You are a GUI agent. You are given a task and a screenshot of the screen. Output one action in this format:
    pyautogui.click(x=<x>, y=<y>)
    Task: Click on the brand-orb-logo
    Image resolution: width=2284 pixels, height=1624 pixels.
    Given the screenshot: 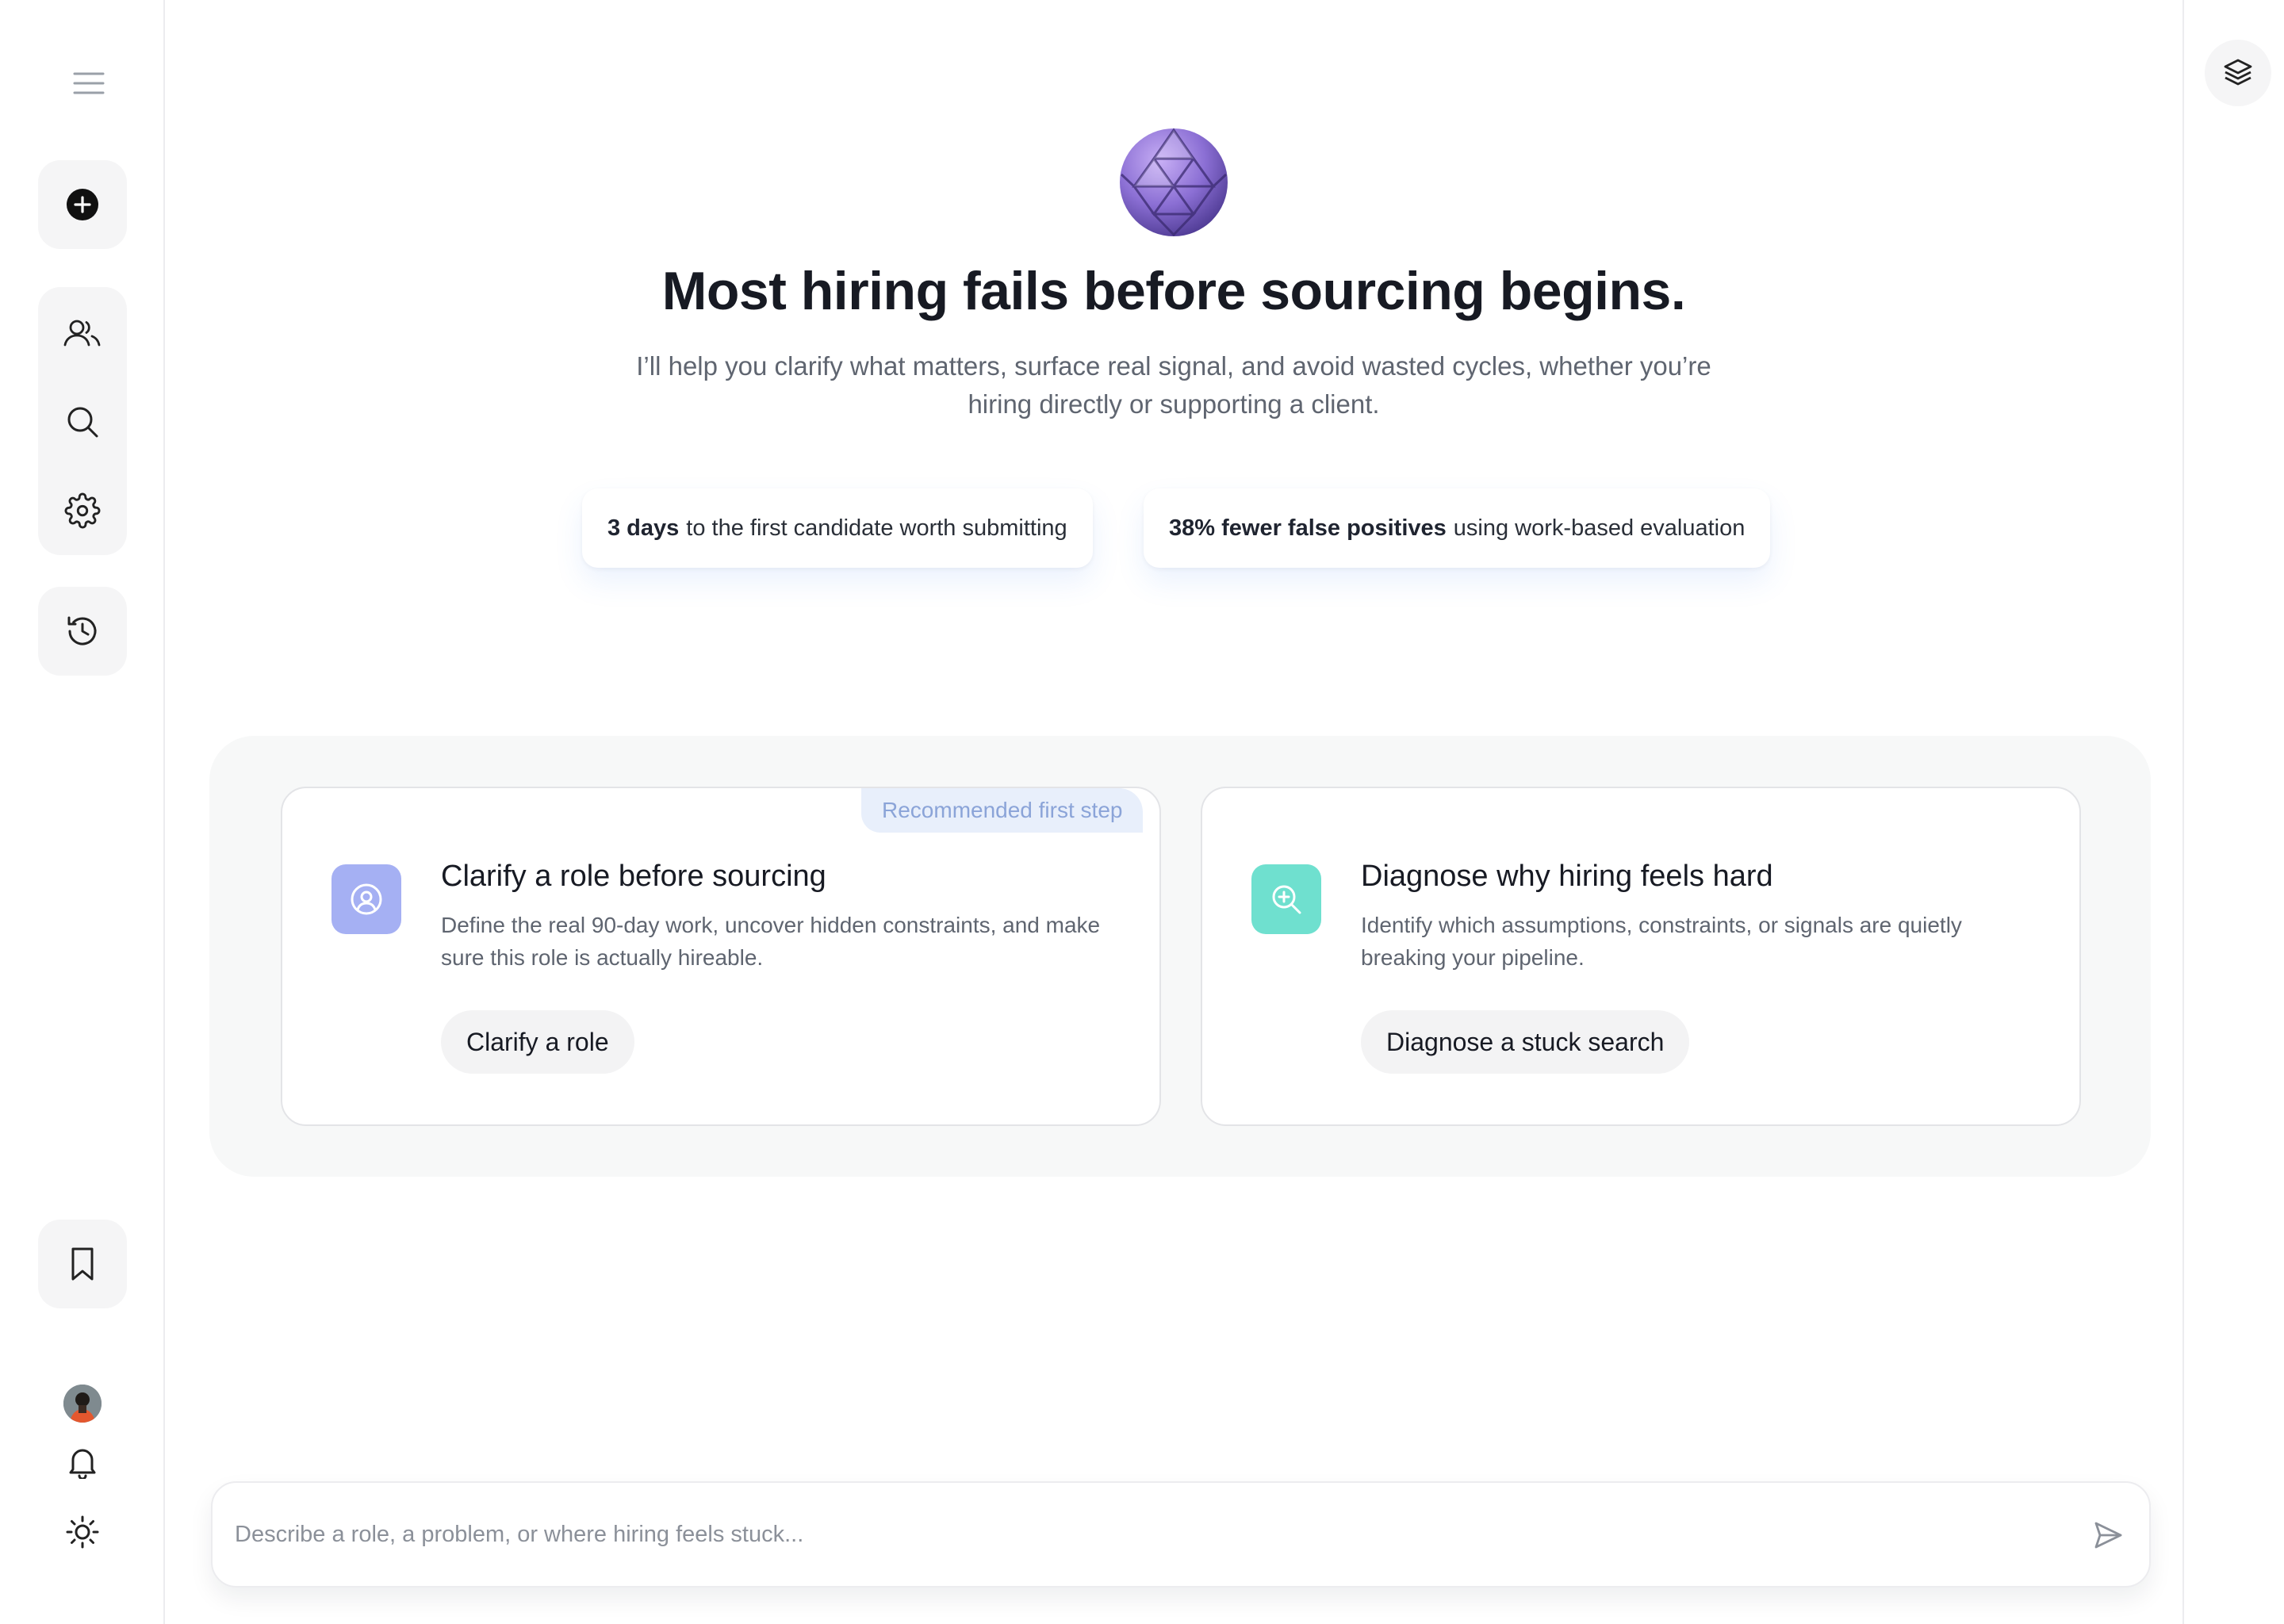 What is the action you would take?
    pyautogui.click(x=1174, y=182)
    